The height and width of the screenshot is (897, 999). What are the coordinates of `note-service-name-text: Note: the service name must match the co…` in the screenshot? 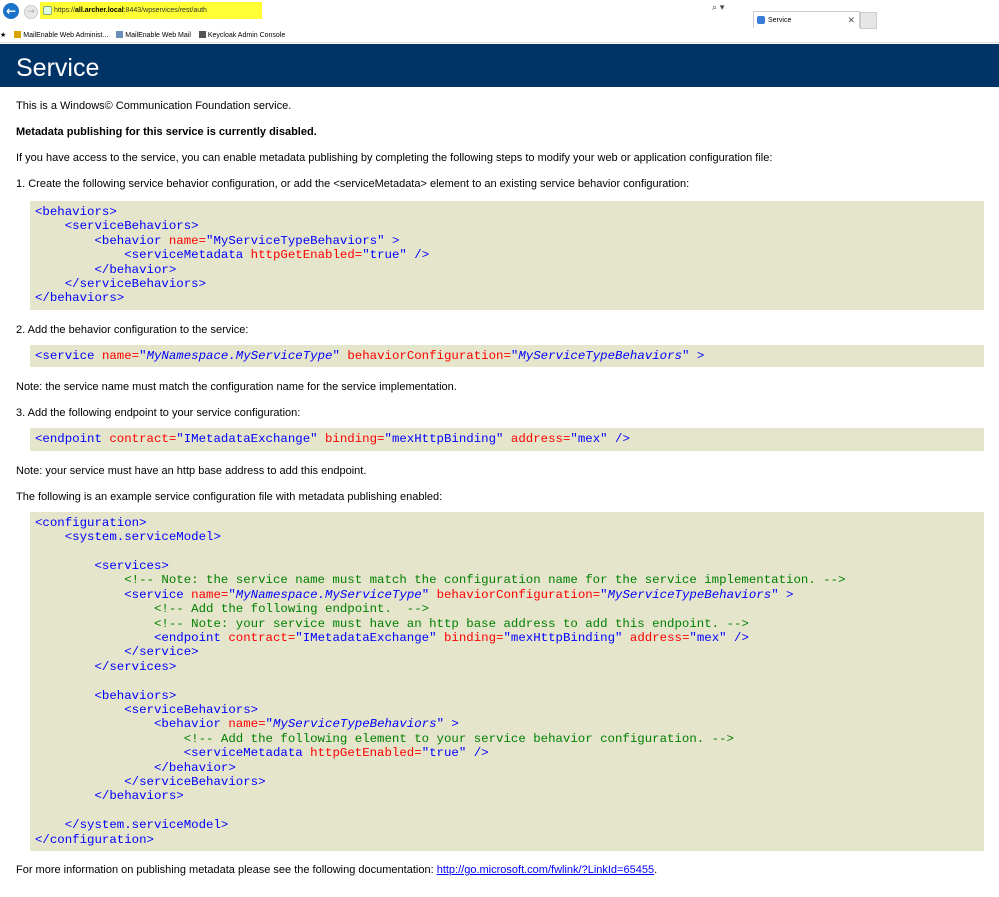 It's located at (236, 387).